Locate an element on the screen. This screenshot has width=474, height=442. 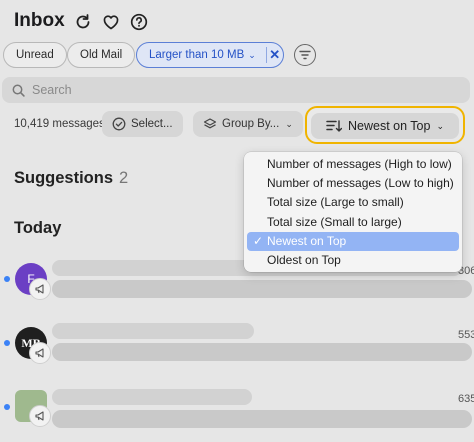
checkmark-icon: ✓ is located at coordinates (258, 240).